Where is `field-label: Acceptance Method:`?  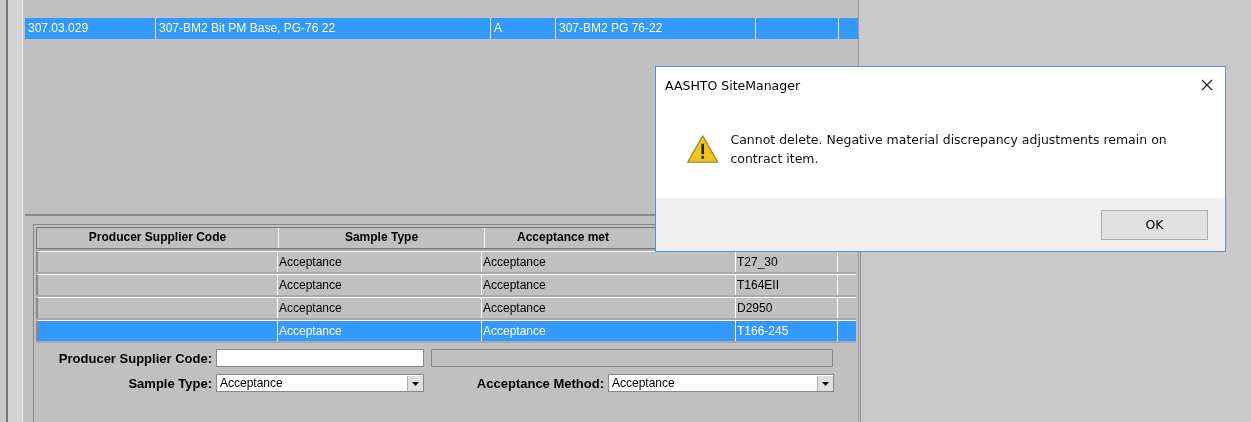 field-label: Acceptance Method: is located at coordinates (540, 383).